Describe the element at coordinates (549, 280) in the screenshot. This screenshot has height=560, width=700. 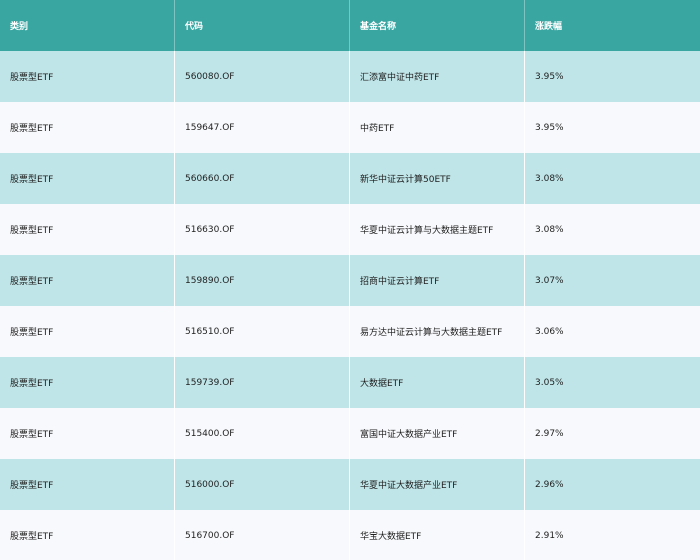
I see `cell-change: 3.07%` at that location.